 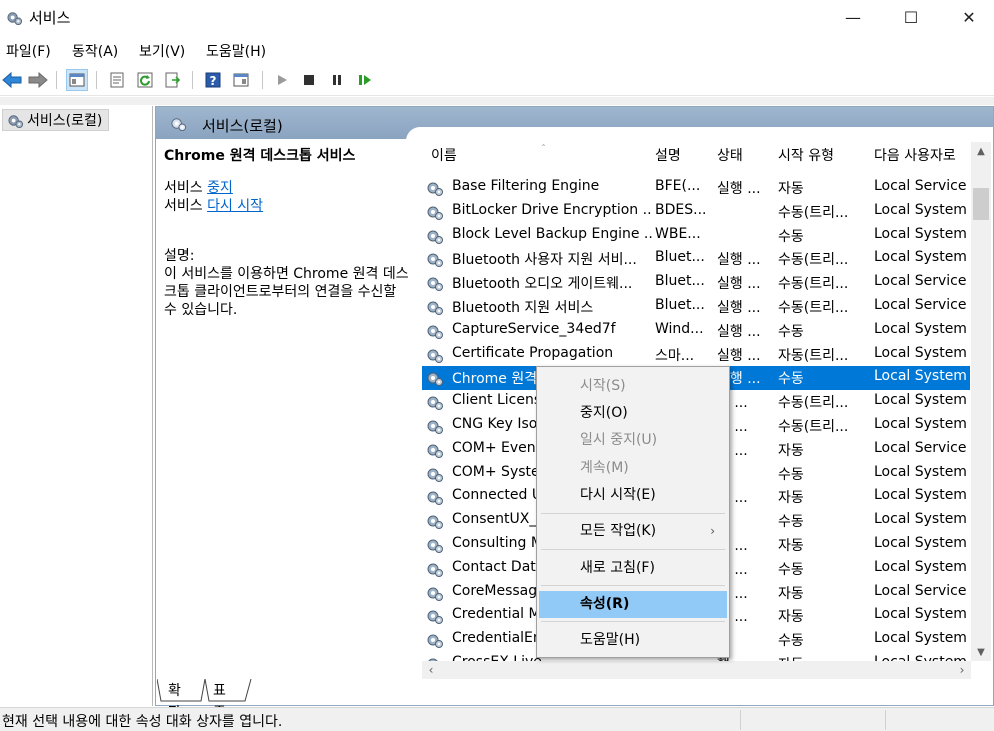 I want to click on tab-extended: 확장, so click(x=174, y=700).